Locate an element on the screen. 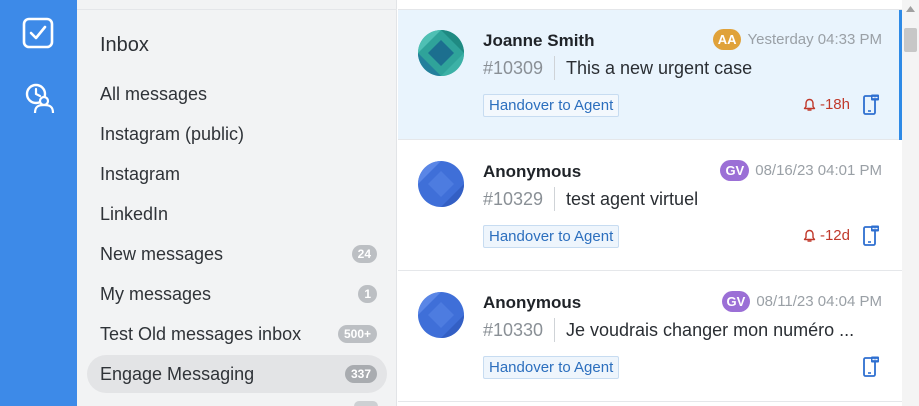 This screenshot has height=406, width=919. folder-instagram: Instagram is located at coordinates (237, 174).